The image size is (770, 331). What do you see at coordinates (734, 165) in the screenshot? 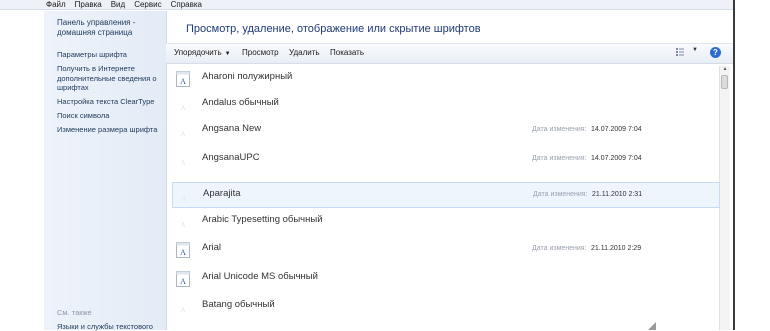
I see `window-edge` at bounding box center [734, 165].